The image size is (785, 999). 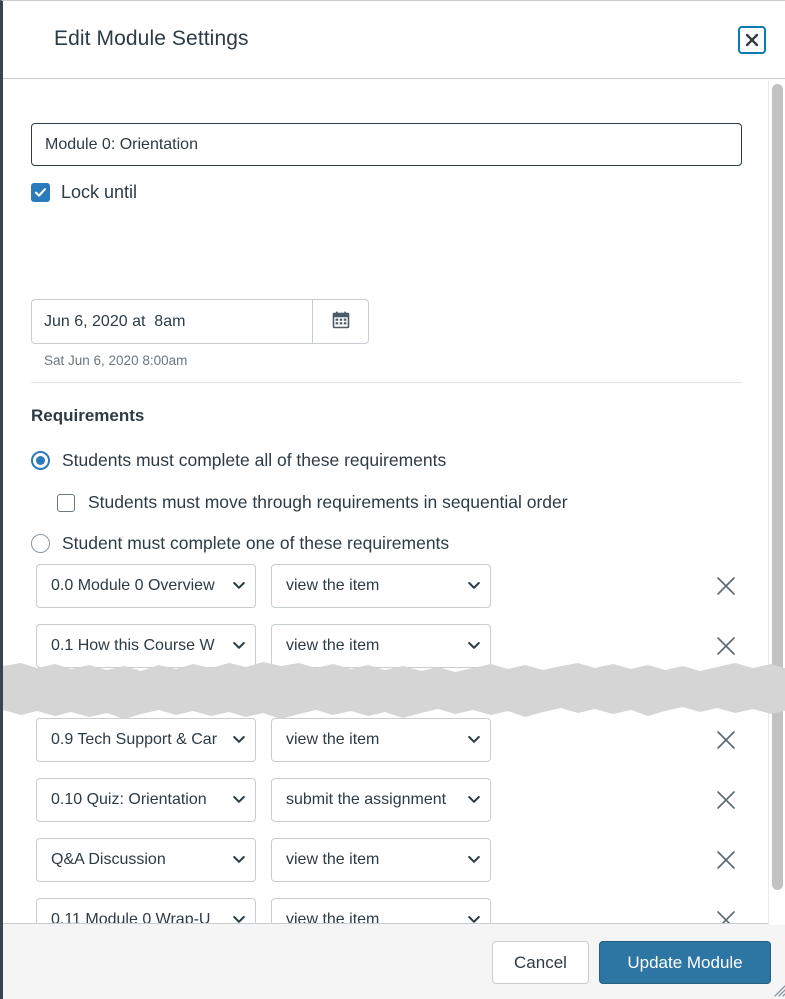 What do you see at coordinates (116, 360) in the screenshot?
I see `date-hint-text: Sat Jun 6, 2020 8:00am` at bounding box center [116, 360].